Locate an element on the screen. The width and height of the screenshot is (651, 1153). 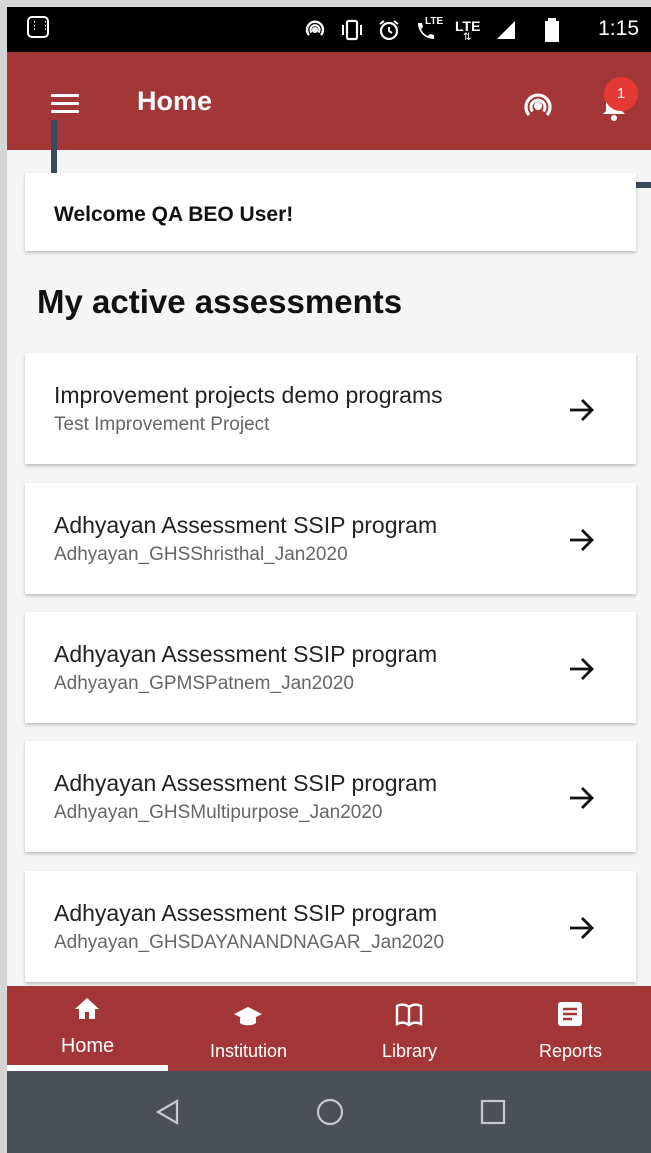
hotspot-icon is located at coordinates (315, 28).